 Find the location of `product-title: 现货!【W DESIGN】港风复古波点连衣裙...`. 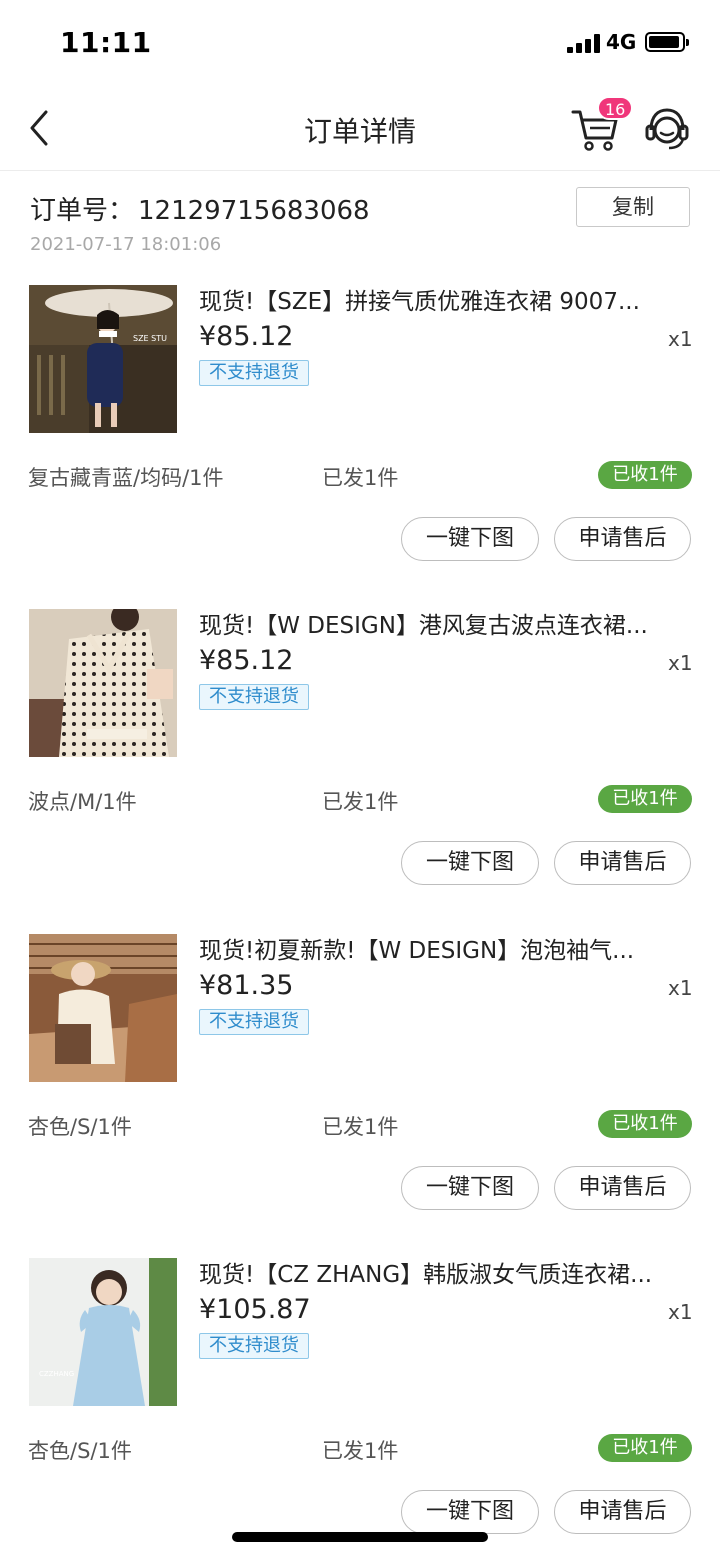

product-title: 现货!【W DESIGN】港风复古波点连衣裙... is located at coordinates (442, 623).